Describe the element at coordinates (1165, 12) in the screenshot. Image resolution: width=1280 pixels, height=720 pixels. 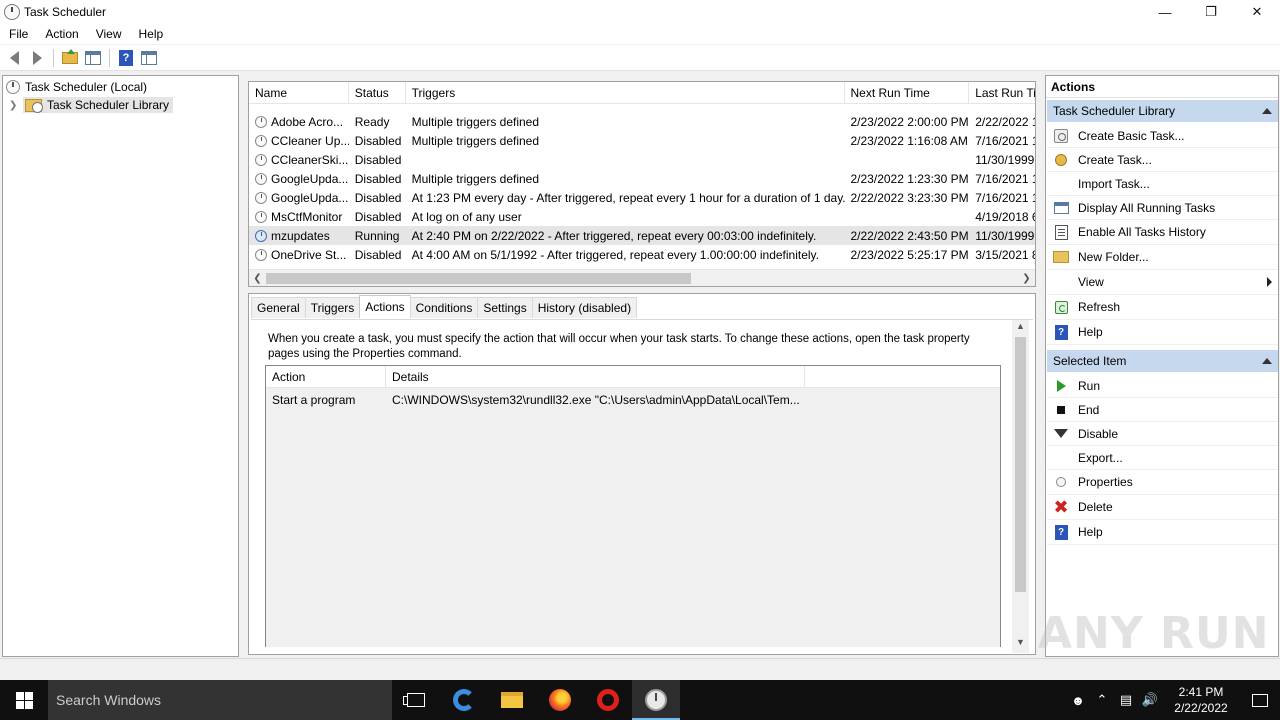
I see `minimize-button: —` at that location.